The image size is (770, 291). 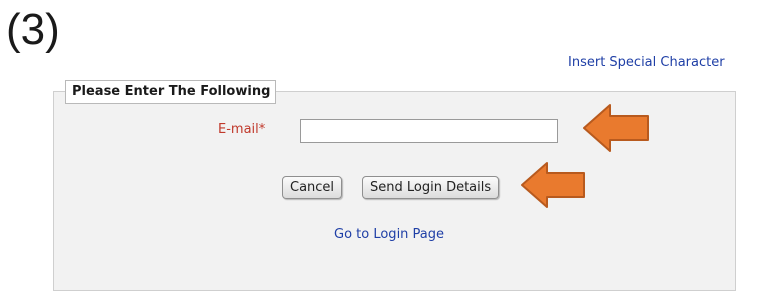 I want to click on cancel-button: Cancel, so click(x=312, y=187).